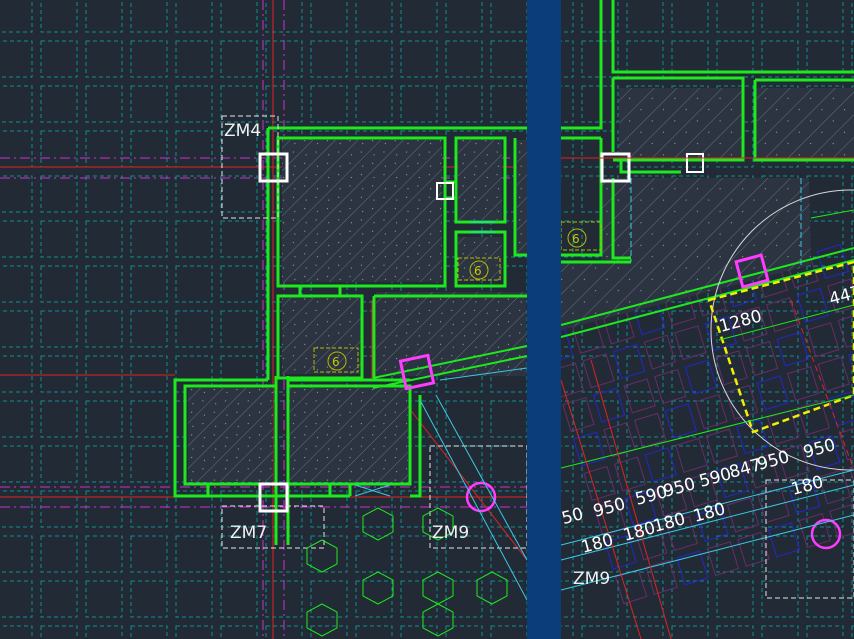 The width and height of the screenshot is (854, 639). Describe the element at coordinates (544, 319) in the screenshot. I see `viewport-divider` at that location.